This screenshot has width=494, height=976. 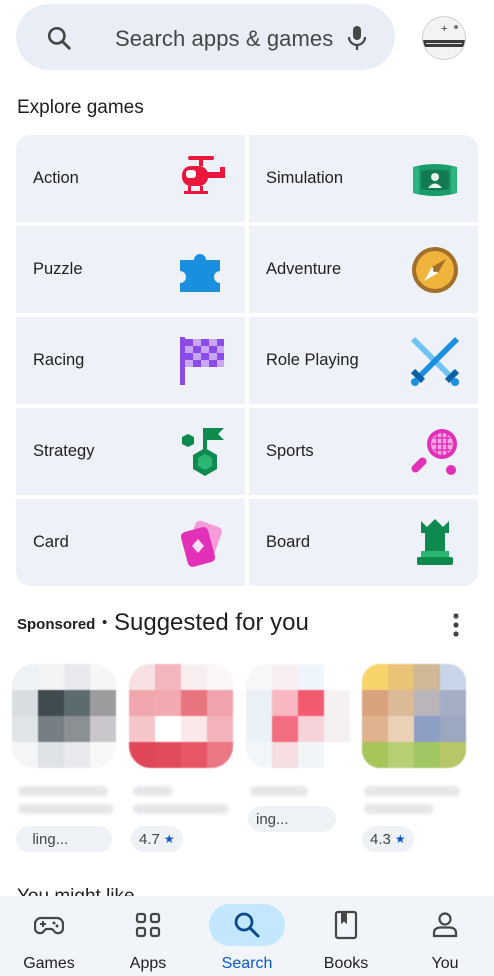 I want to click on rating-pill: 4.7 ★, so click(x=157, y=839).